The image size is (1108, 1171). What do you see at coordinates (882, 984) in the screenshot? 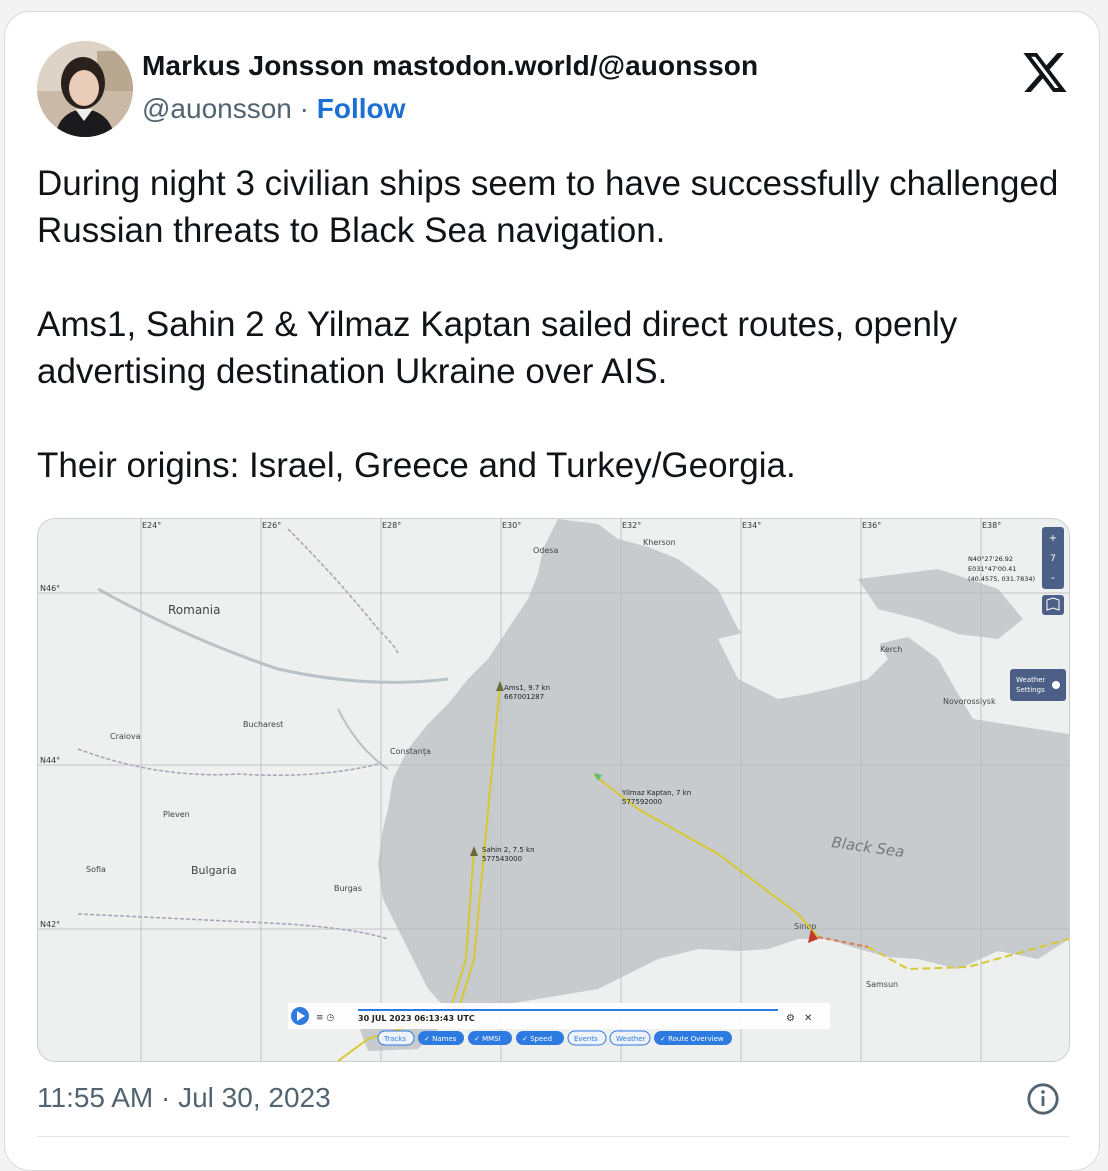
I see `place-label: Samsun` at bounding box center [882, 984].